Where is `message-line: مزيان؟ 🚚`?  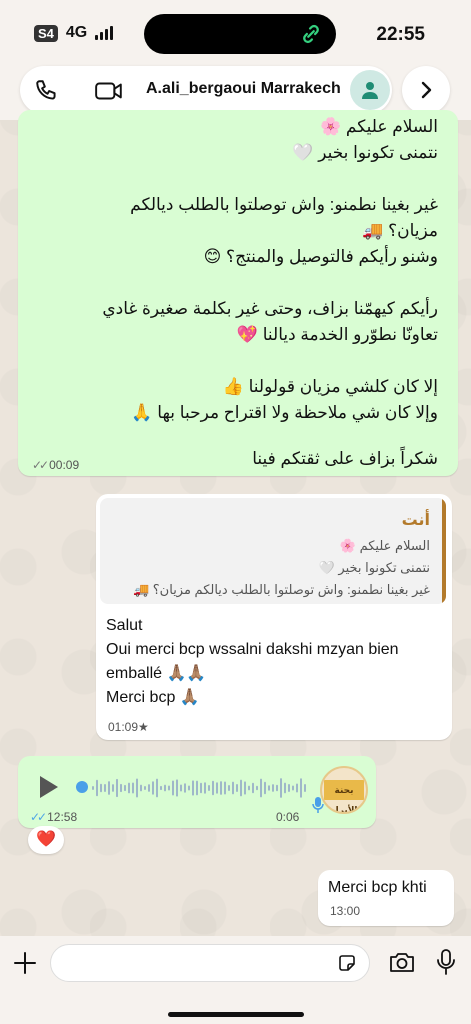 message-line: مزيان؟ 🚚 is located at coordinates (400, 230).